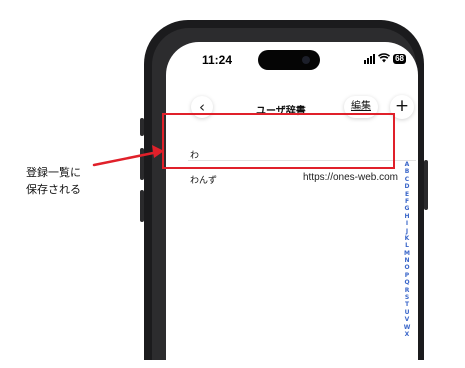 Image resolution: width=465 pixels, height=368 pixels. What do you see at coordinates (53, 189) in the screenshot?
I see `annotation-caption-line: 保存される` at bounding box center [53, 189].